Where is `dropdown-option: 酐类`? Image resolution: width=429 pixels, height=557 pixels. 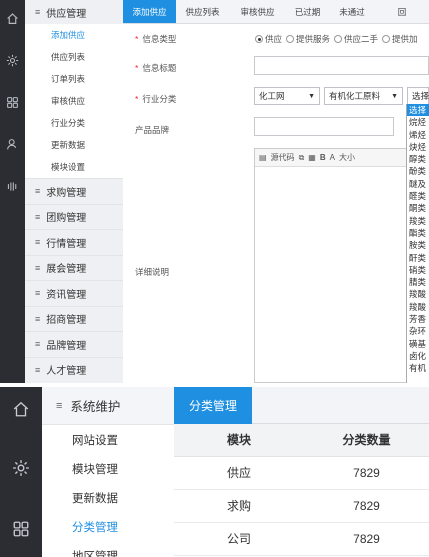
dropdown-option: 酐类 is located at coordinates (418, 258).